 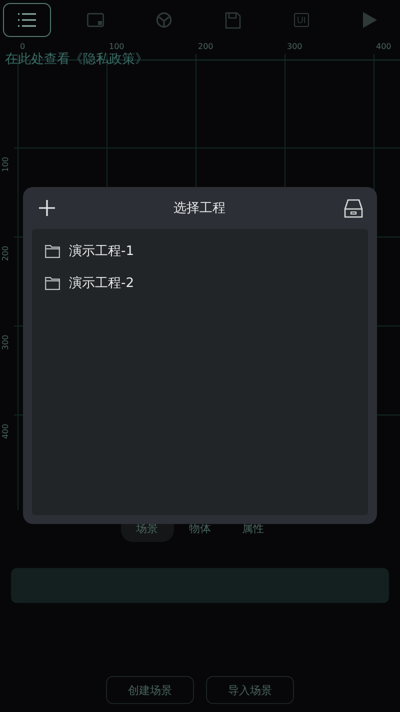 I want to click on action-button: 导入场景, so click(x=250, y=690).